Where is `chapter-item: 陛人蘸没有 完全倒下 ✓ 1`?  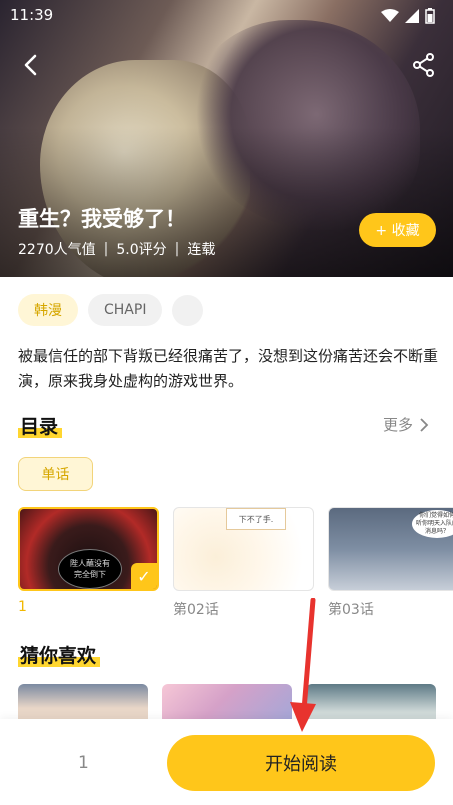 chapter-item: 陛人蘸没有 完全倒下 ✓ 1 is located at coordinates (88, 563).